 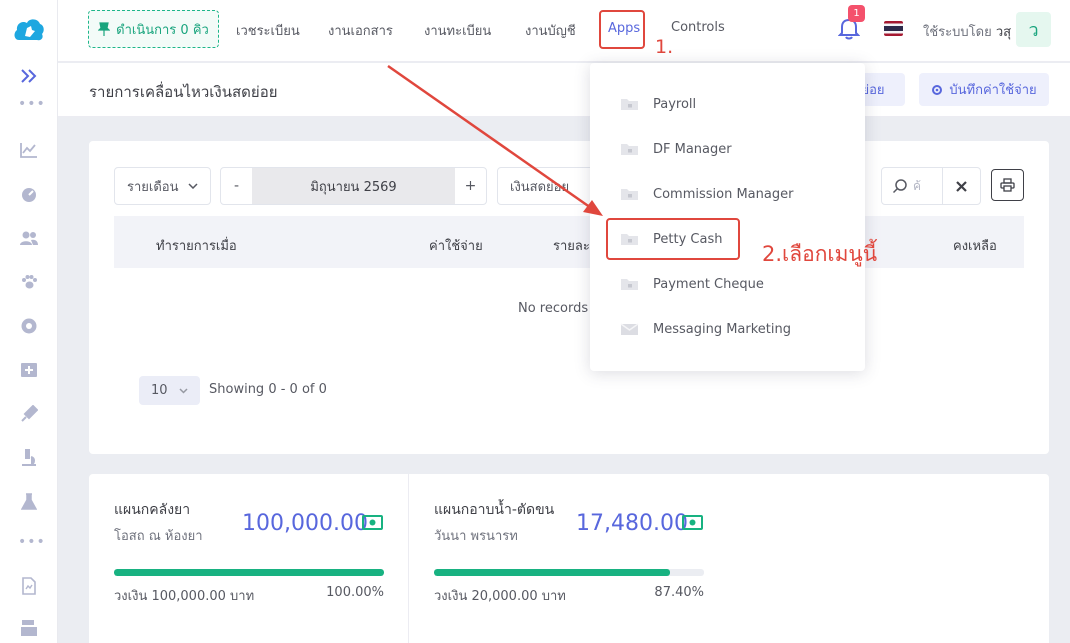 What do you see at coordinates (29, 414) in the screenshot?
I see `syringe-icon` at bounding box center [29, 414].